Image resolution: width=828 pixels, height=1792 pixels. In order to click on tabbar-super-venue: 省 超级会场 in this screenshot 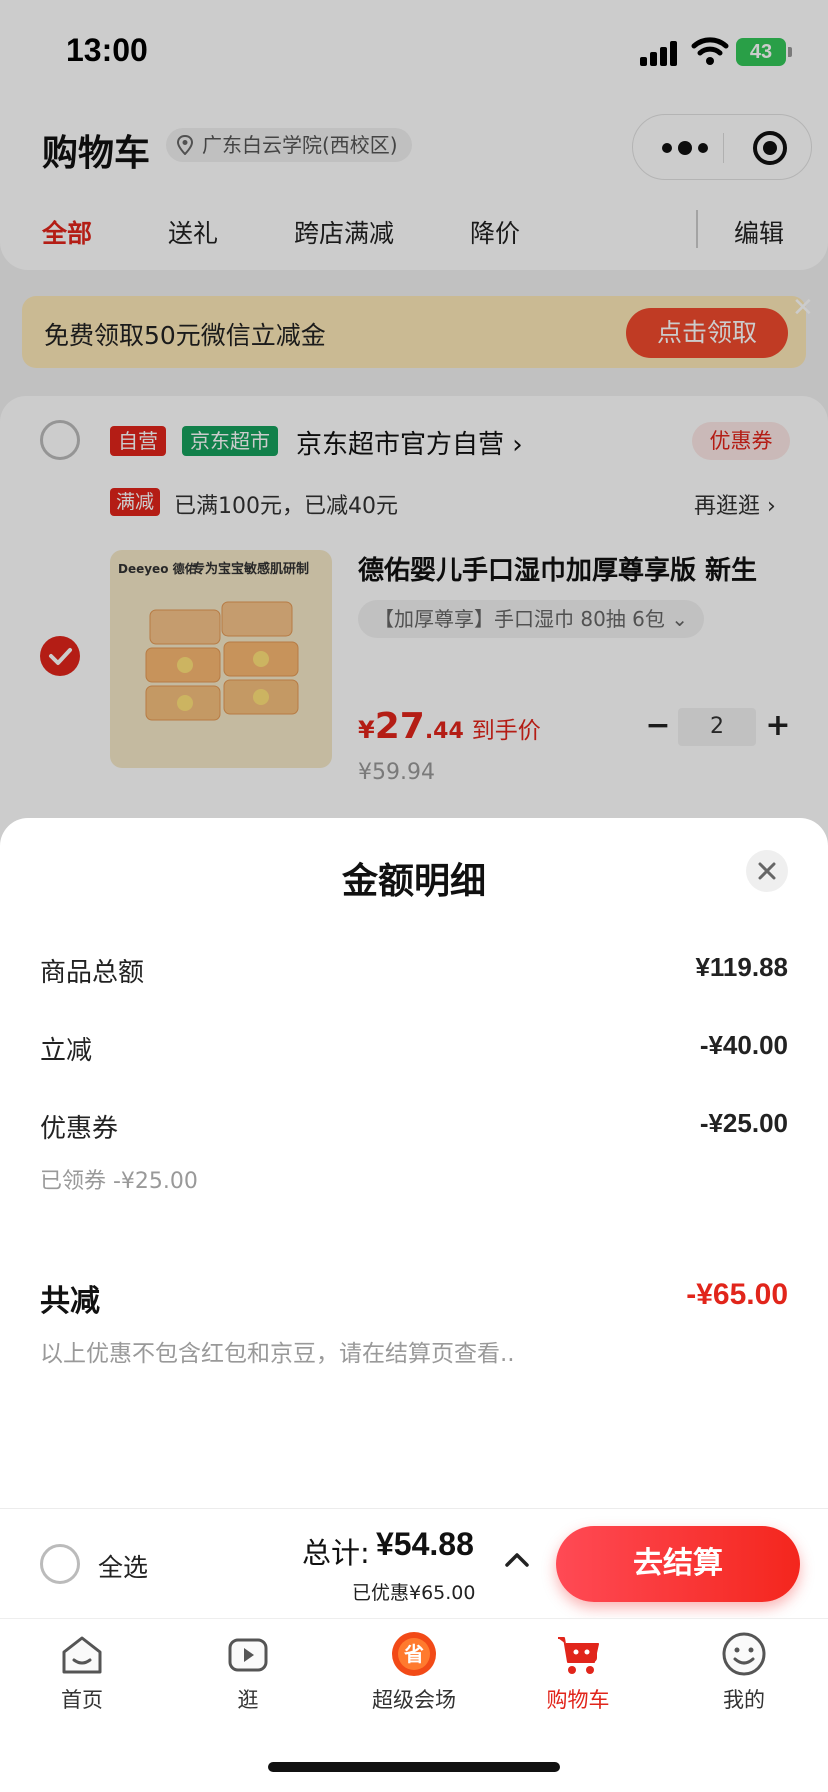, I will do `click(414, 1671)`.